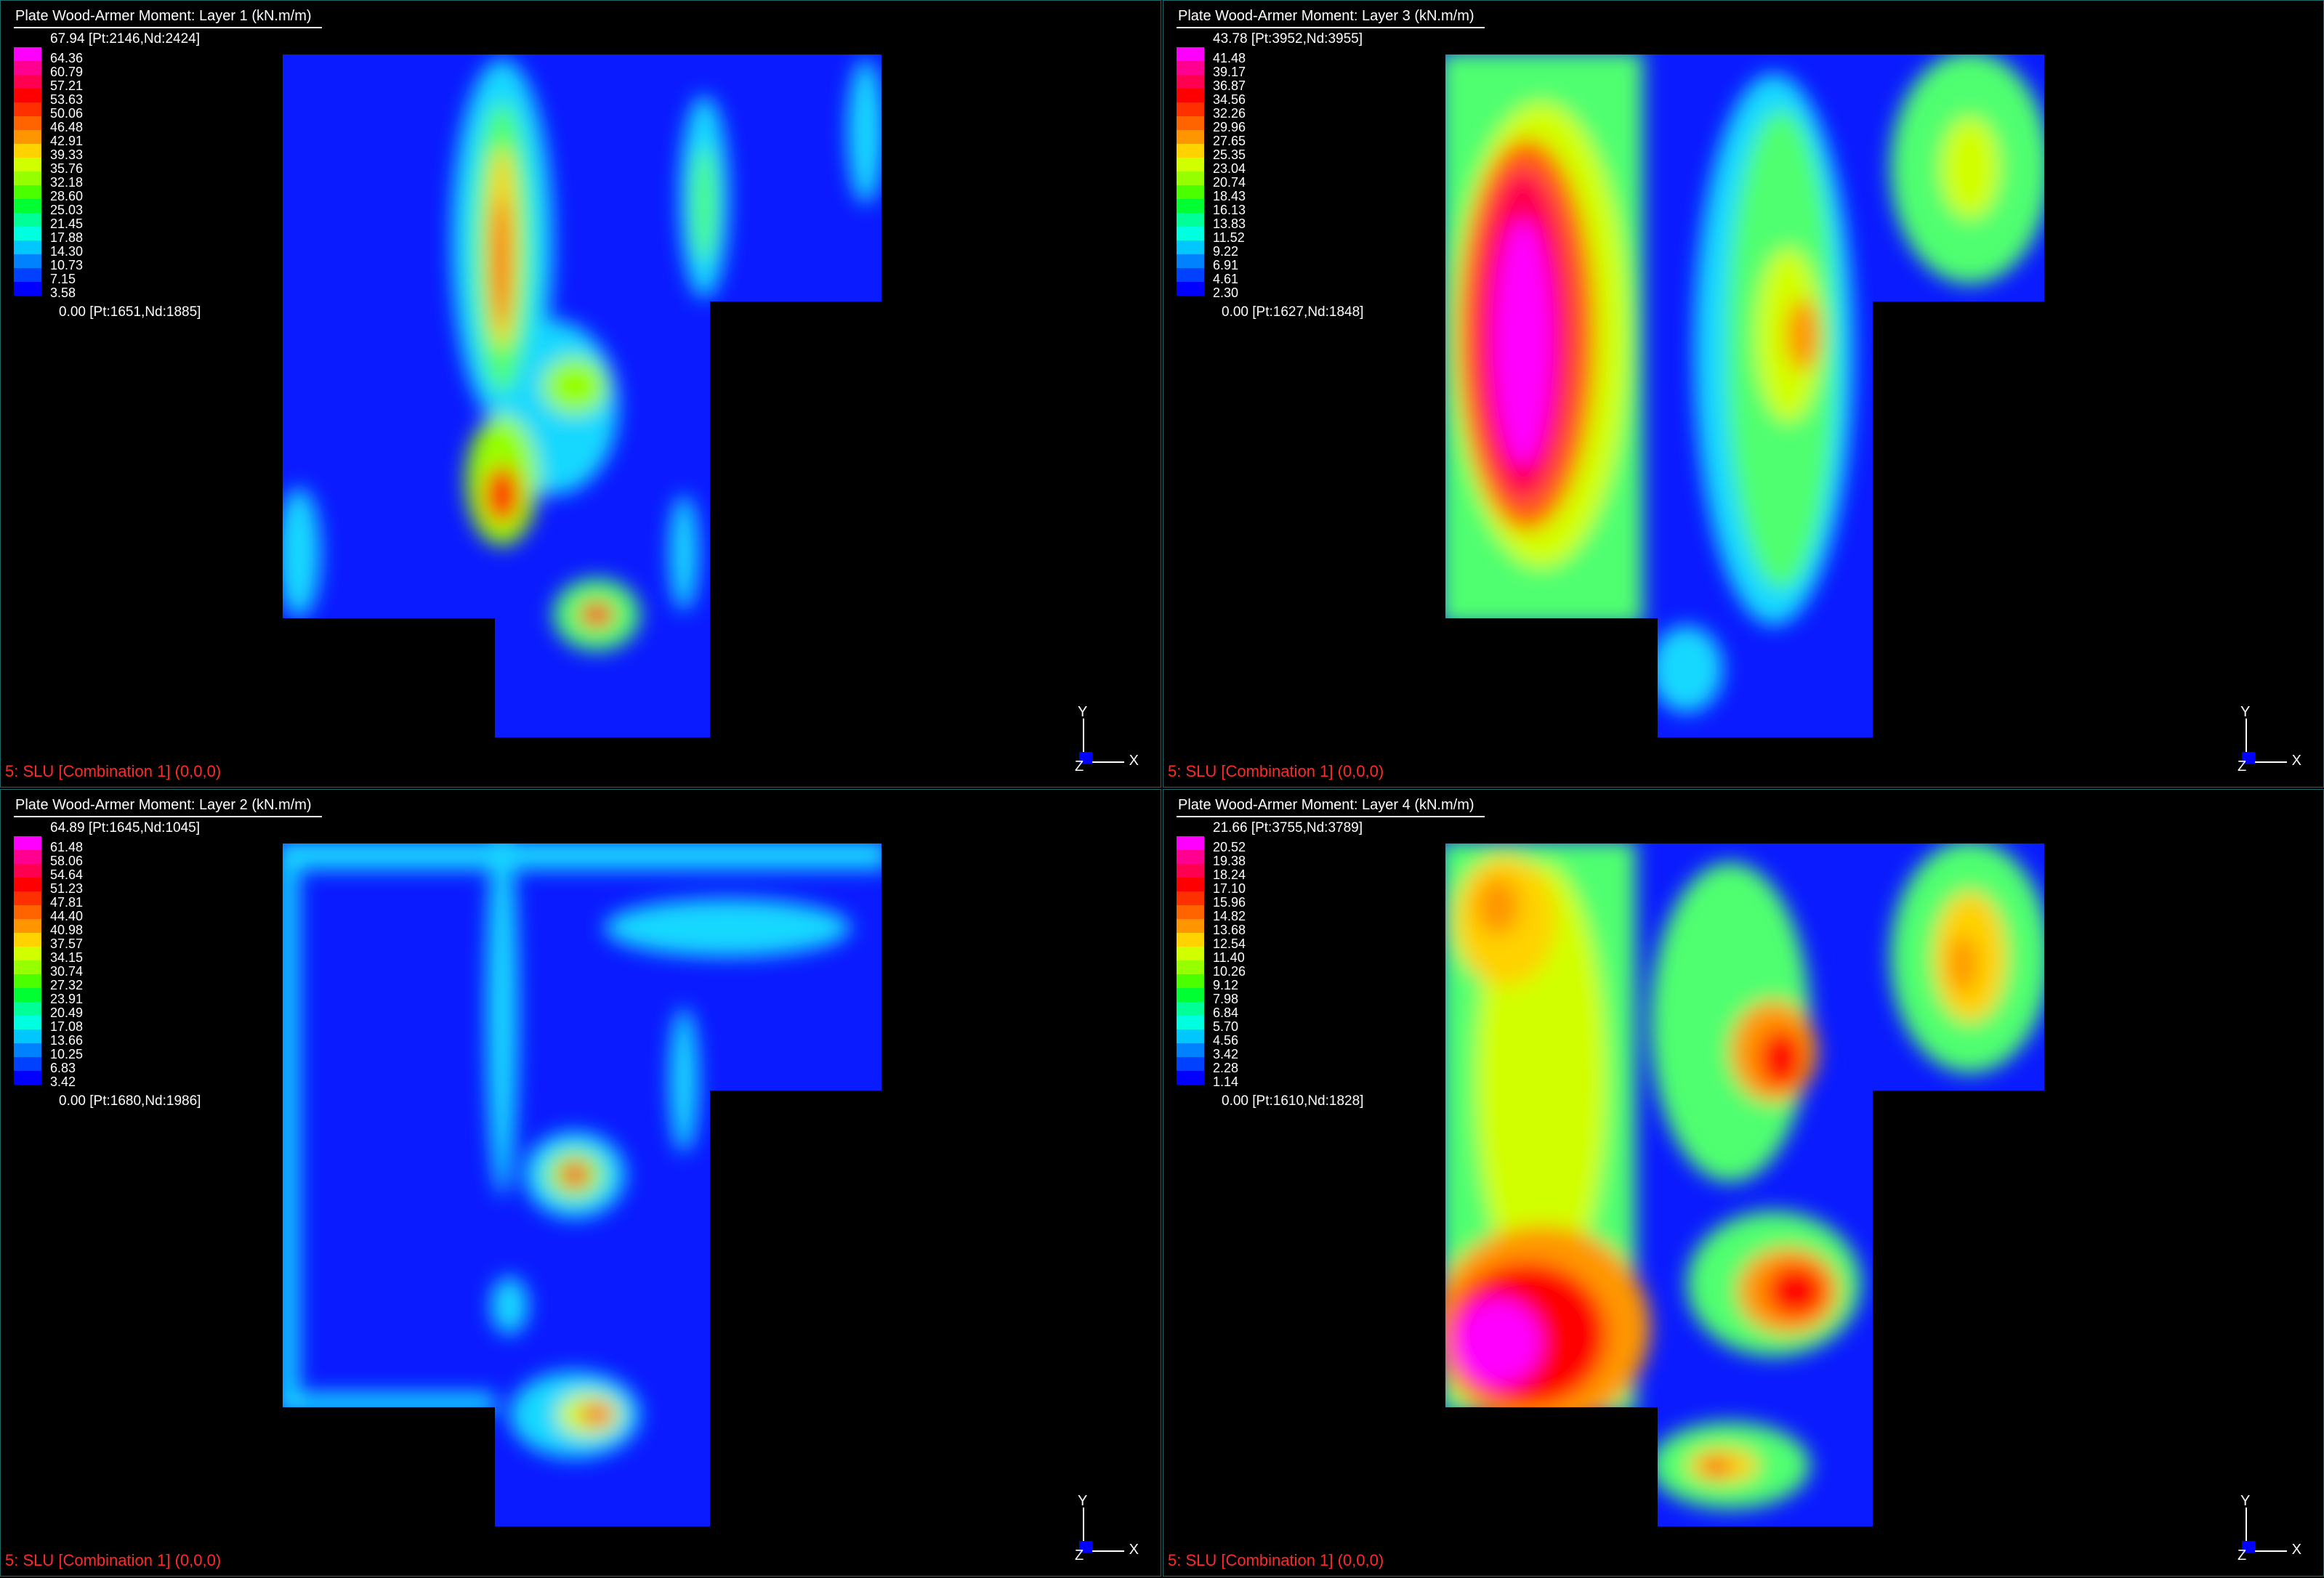 This screenshot has height=1578, width=2324. Describe the element at coordinates (67, 1054) in the screenshot. I see `scale-tick-label: 10.25` at that location.